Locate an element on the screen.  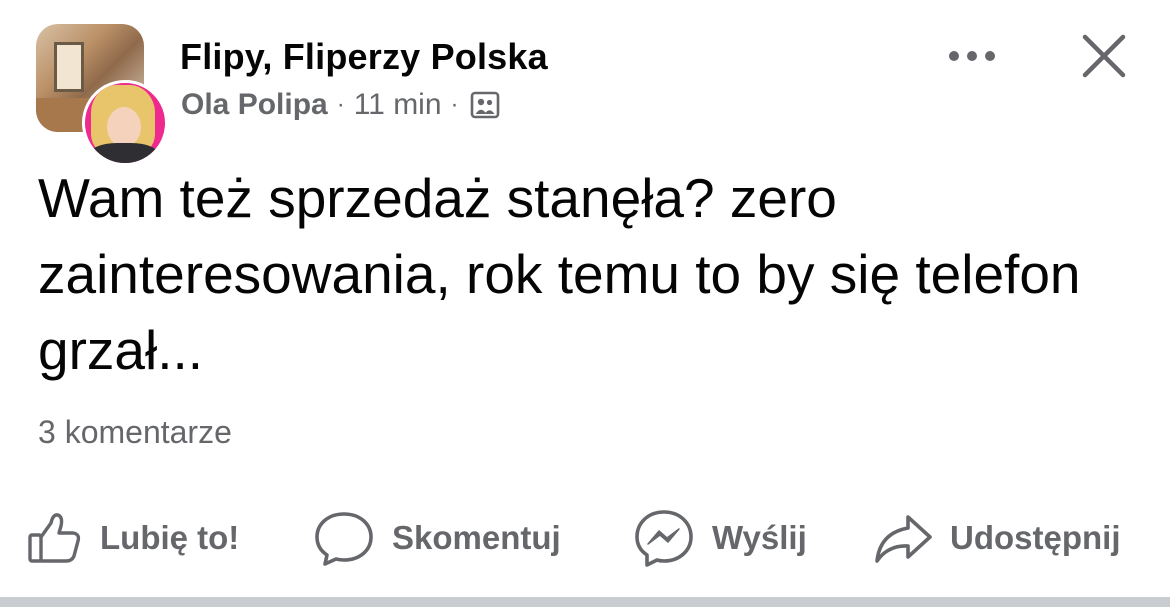
author-avatar is located at coordinates (125, 123).